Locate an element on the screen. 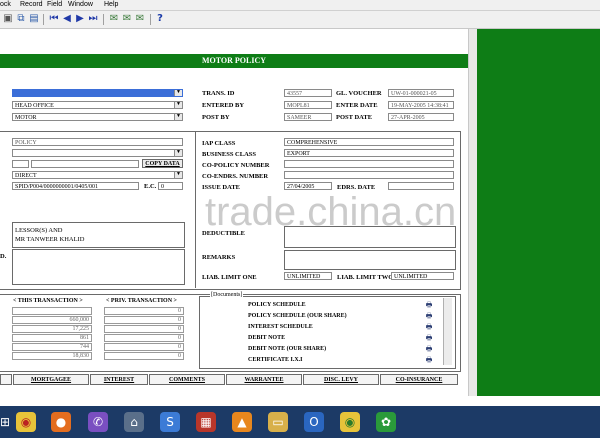 The width and height of the screenshot is (600, 438). tab-disc-levy: DISC. LEVY is located at coordinates (341, 379).